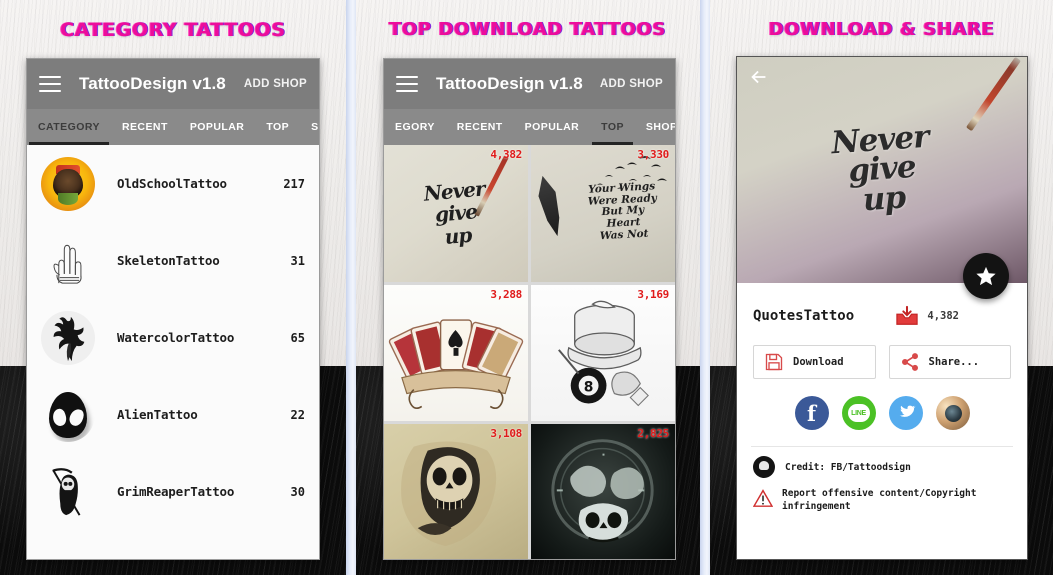 The height and width of the screenshot is (575, 1053). Describe the element at coordinates (176, 337) in the screenshot. I see `list-item-label: WatercolorTattoo` at that location.